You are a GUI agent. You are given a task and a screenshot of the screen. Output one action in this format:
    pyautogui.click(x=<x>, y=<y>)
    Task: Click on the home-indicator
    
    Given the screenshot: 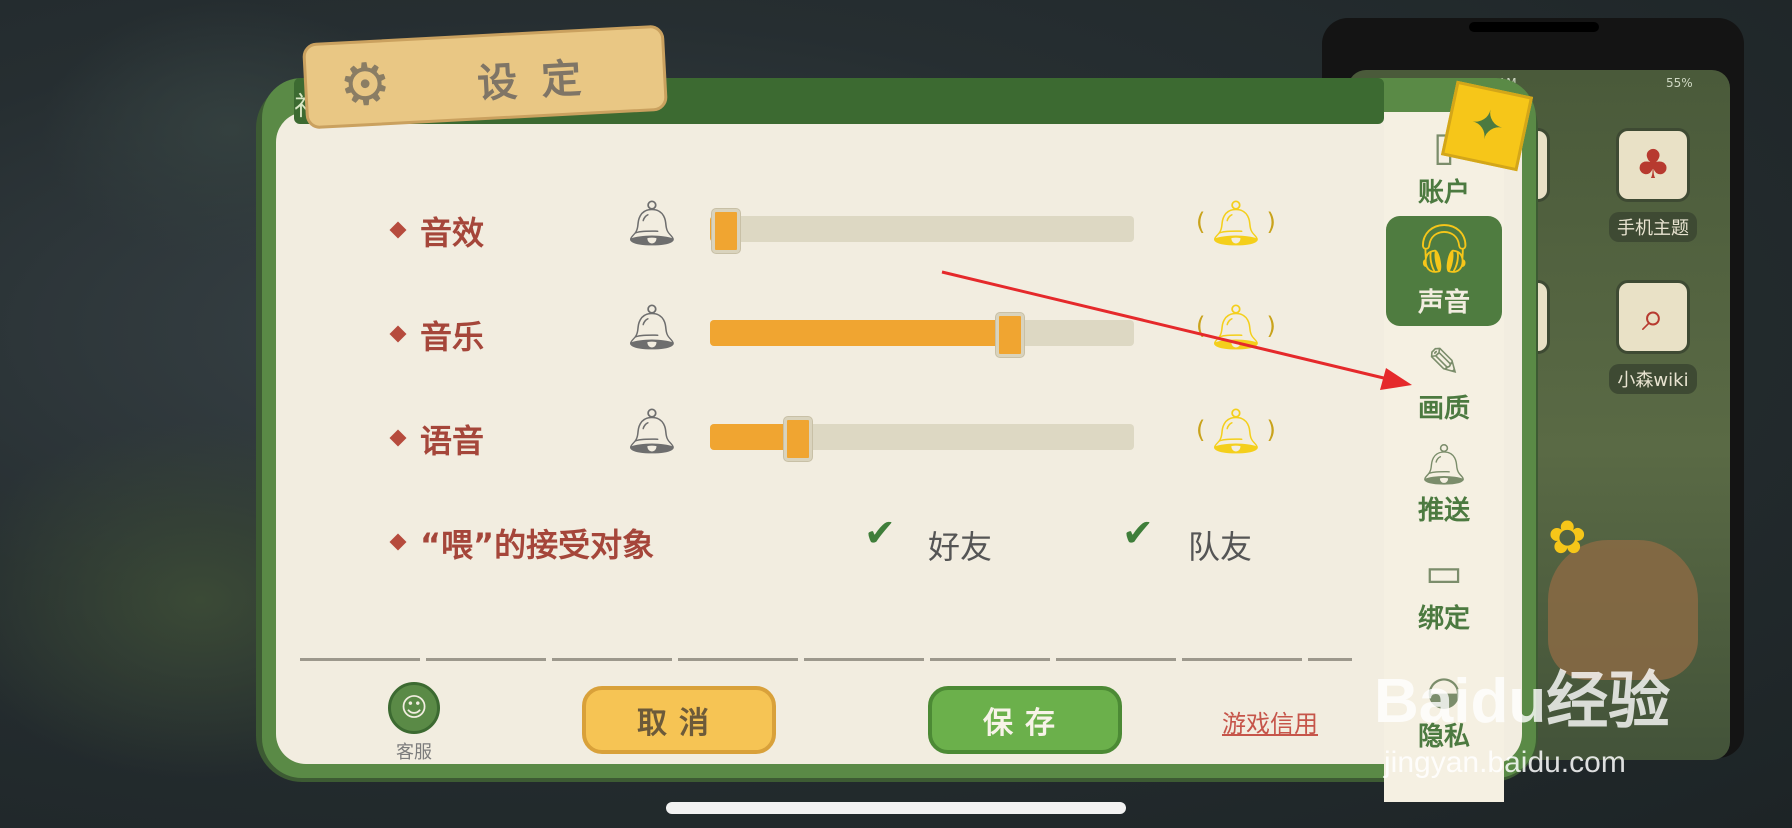 What is the action you would take?
    pyautogui.click(x=896, y=808)
    